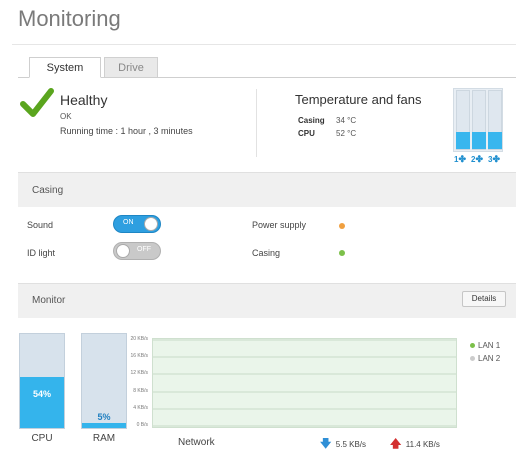 The image size is (532, 469). I want to click on network-label: Network, so click(196, 442).